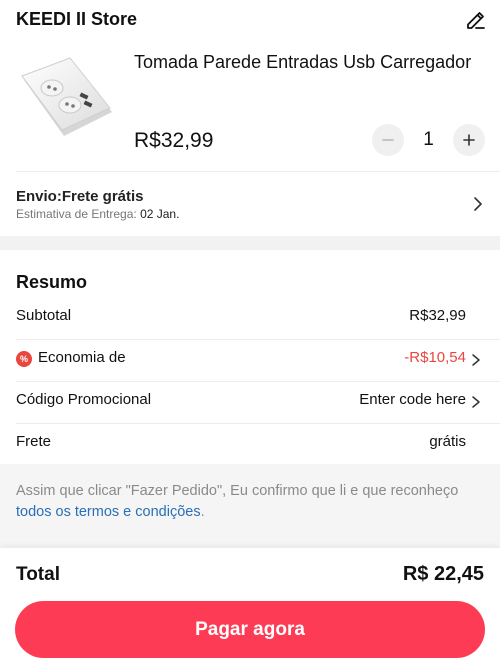 This screenshot has height=669, width=500. I want to click on total-label: Total, so click(38, 574).